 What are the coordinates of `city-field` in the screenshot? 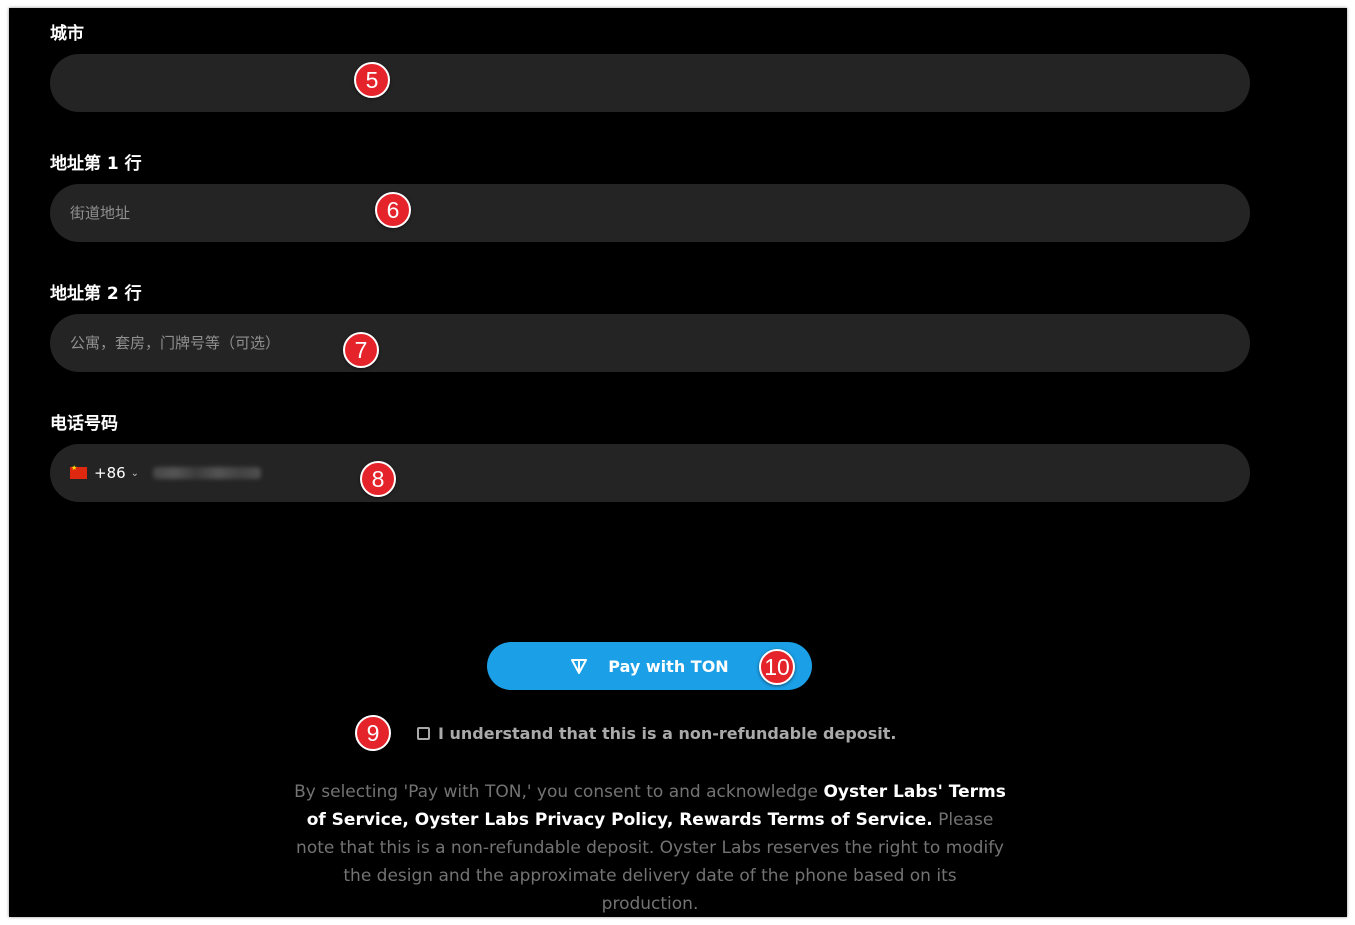 It's located at (650, 83).